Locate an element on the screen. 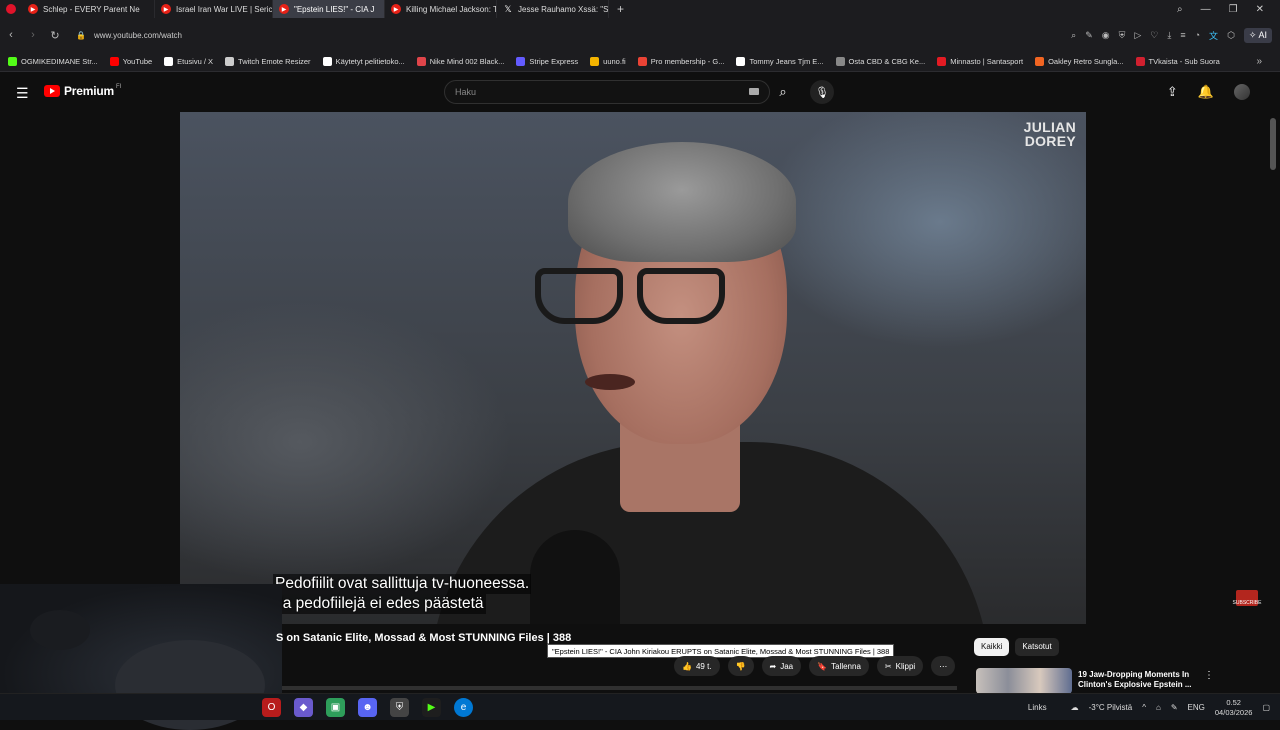 The image size is (1280, 730). copilot-icon: ◆ is located at coordinates (303, 707).